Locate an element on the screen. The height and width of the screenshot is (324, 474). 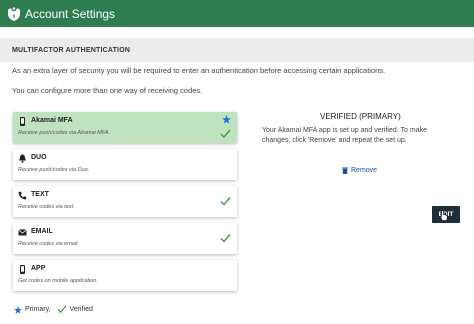
method-desc: Get codes on mobile application. is located at coordinates (58, 281).